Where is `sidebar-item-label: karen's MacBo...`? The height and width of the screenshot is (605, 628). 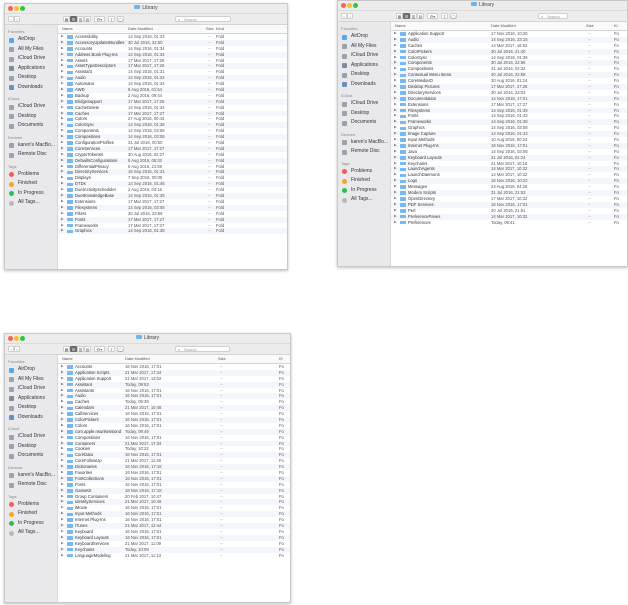
sidebar-item-label: karen's MacBo... is located at coordinates (37, 144).